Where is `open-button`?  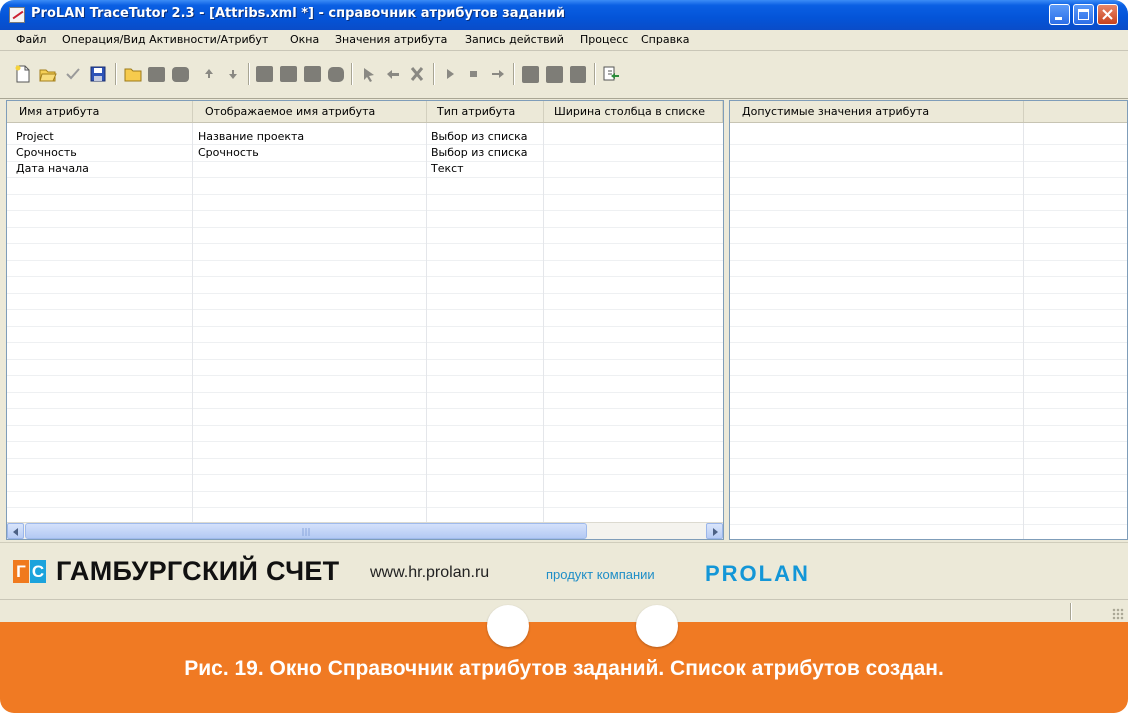 open-button is located at coordinates (48, 74).